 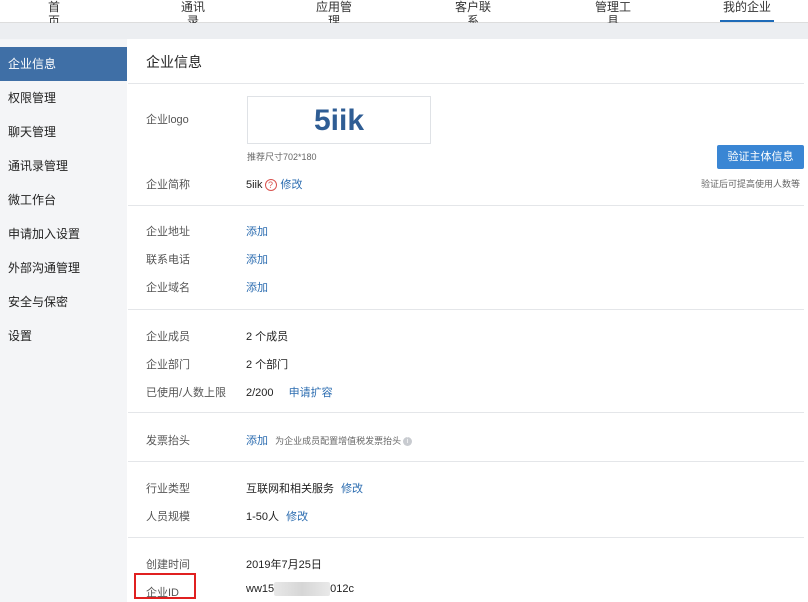 What do you see at coordinates (760, 157) in the screenshot?
I see `verify-entity-button: 验证主体信息` at bounding box center [760, 157].